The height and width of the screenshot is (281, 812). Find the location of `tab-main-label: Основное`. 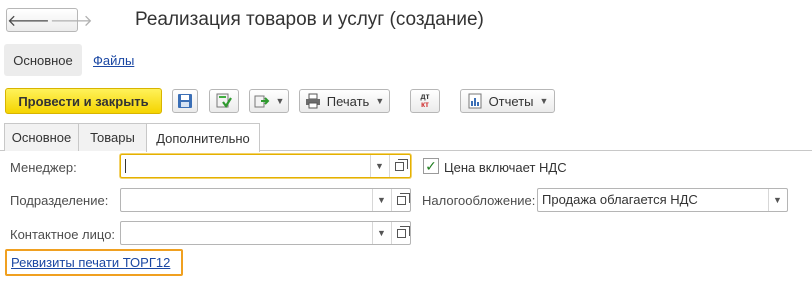

tab-main-label: Основное is located at coordinates (41, 137).